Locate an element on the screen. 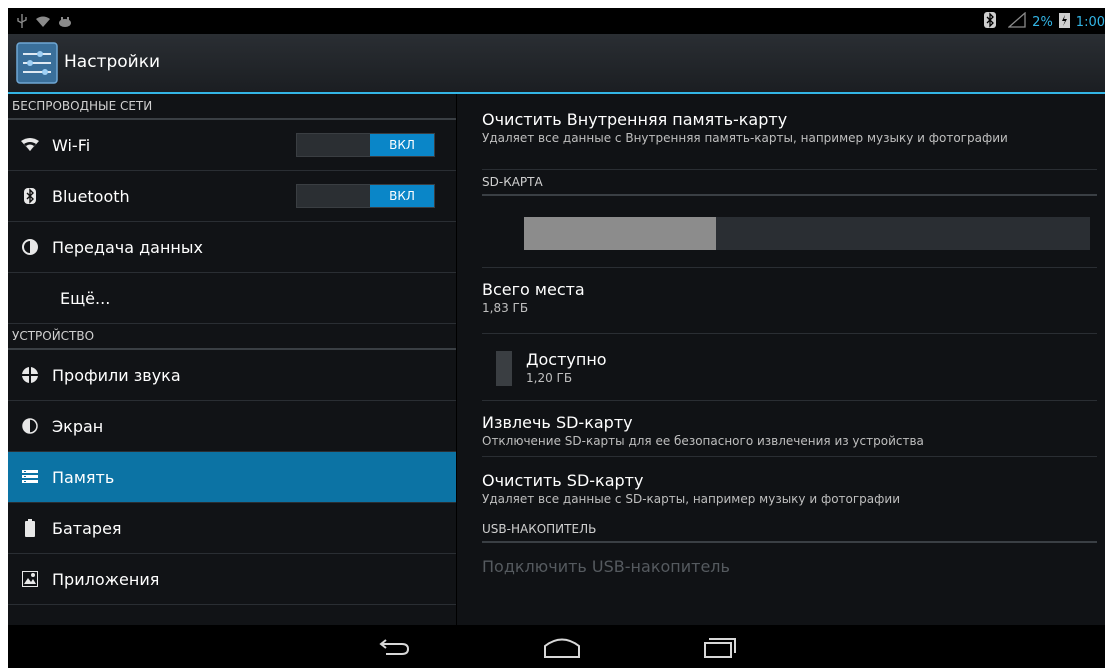 The image size is (1105, 668). navigation-bar is located at coordinates (556, 646).